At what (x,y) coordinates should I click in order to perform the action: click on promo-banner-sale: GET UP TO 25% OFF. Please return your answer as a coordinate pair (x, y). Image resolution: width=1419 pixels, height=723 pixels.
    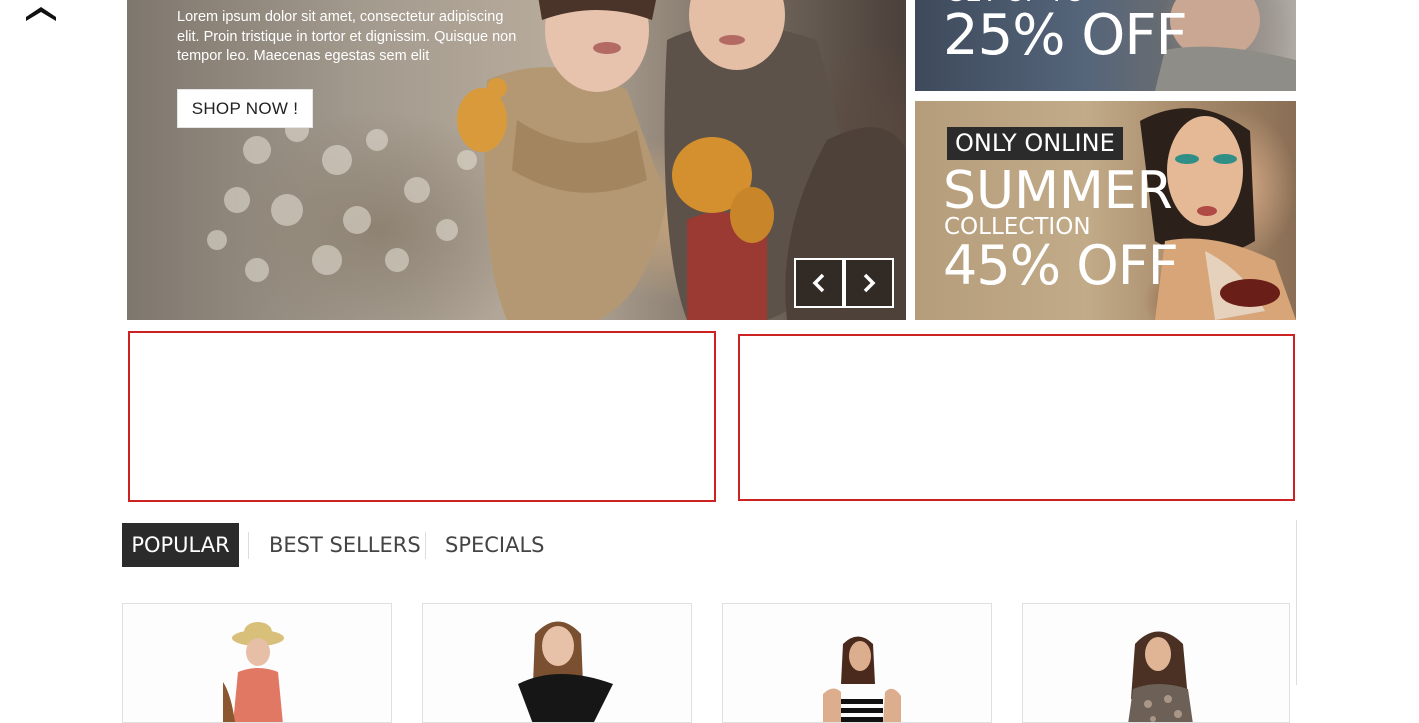
    Looking at the image, I should click on (1105, 45).